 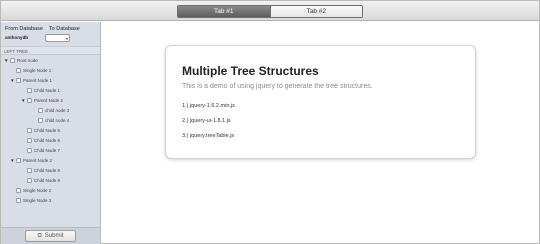 What do you see at coordinates (50, 50) in the screenshot?
I see `tree-header: LEFT TREE` at bounding box center [50, 50].